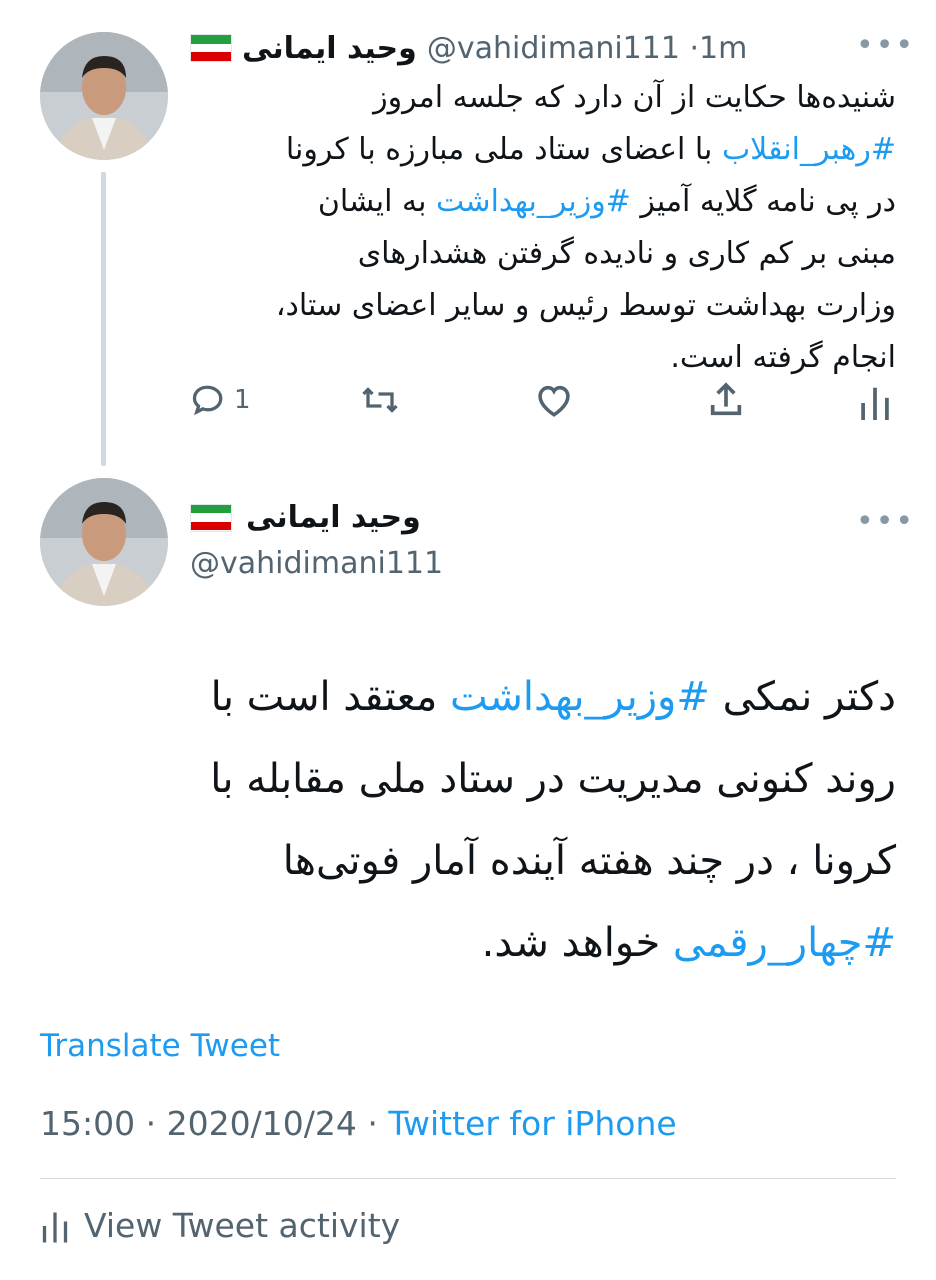  What do you see at coordinates (532, 1123) in the screenshot?
I see `client-link: Twitter for iPhone` at bounding box center [532, 1123].